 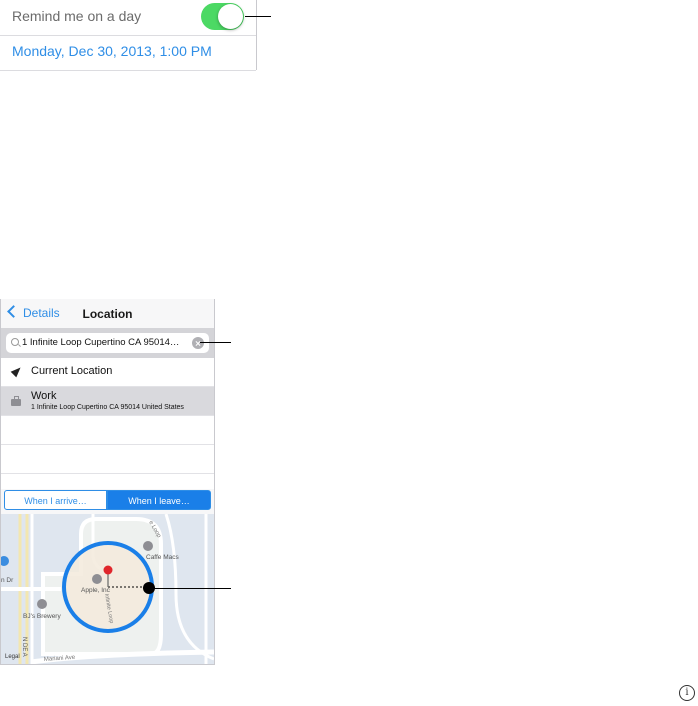 I want to click on remind-on-day-toggle, so click(x=222, y=16).